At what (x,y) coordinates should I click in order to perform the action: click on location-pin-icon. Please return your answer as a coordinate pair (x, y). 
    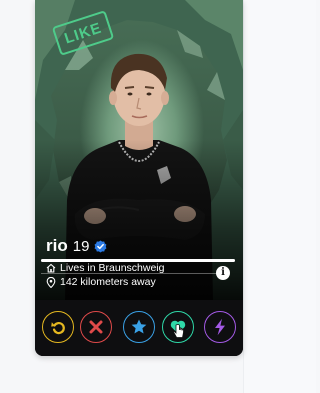
    Looking at the image, I should click on (51, 282).